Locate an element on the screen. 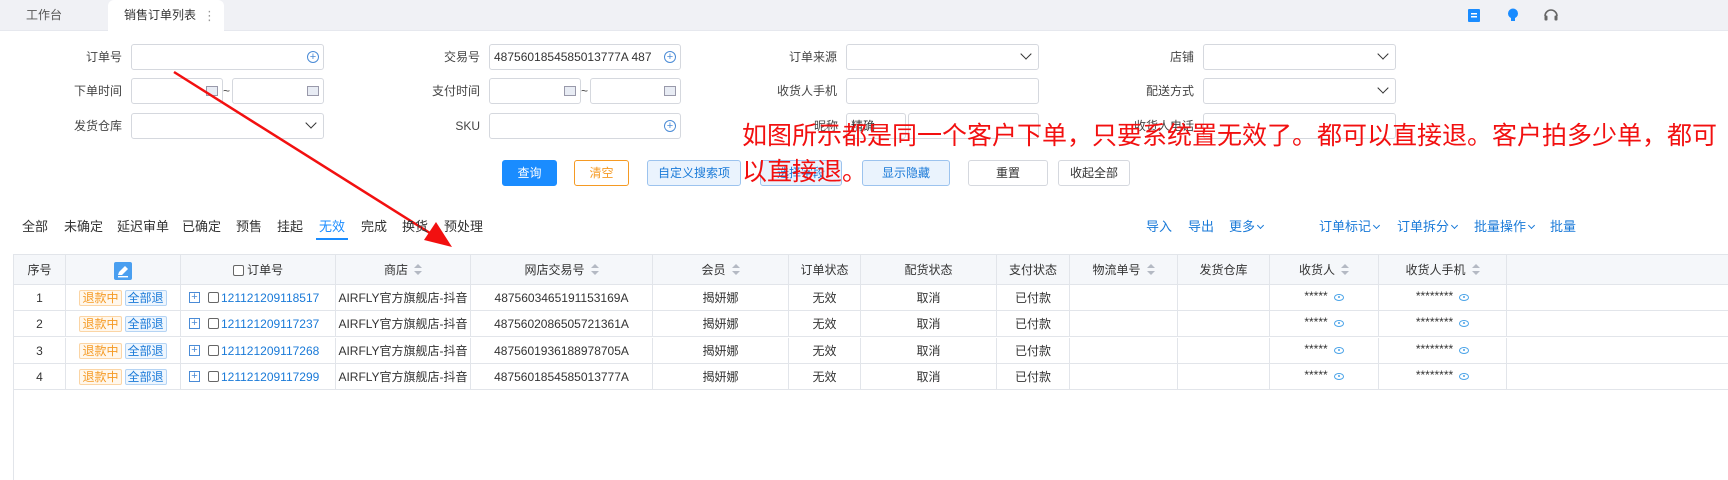 This screenshot has width=1728, height=480. cell-seq: 1 is located at coordinates (40, 298).